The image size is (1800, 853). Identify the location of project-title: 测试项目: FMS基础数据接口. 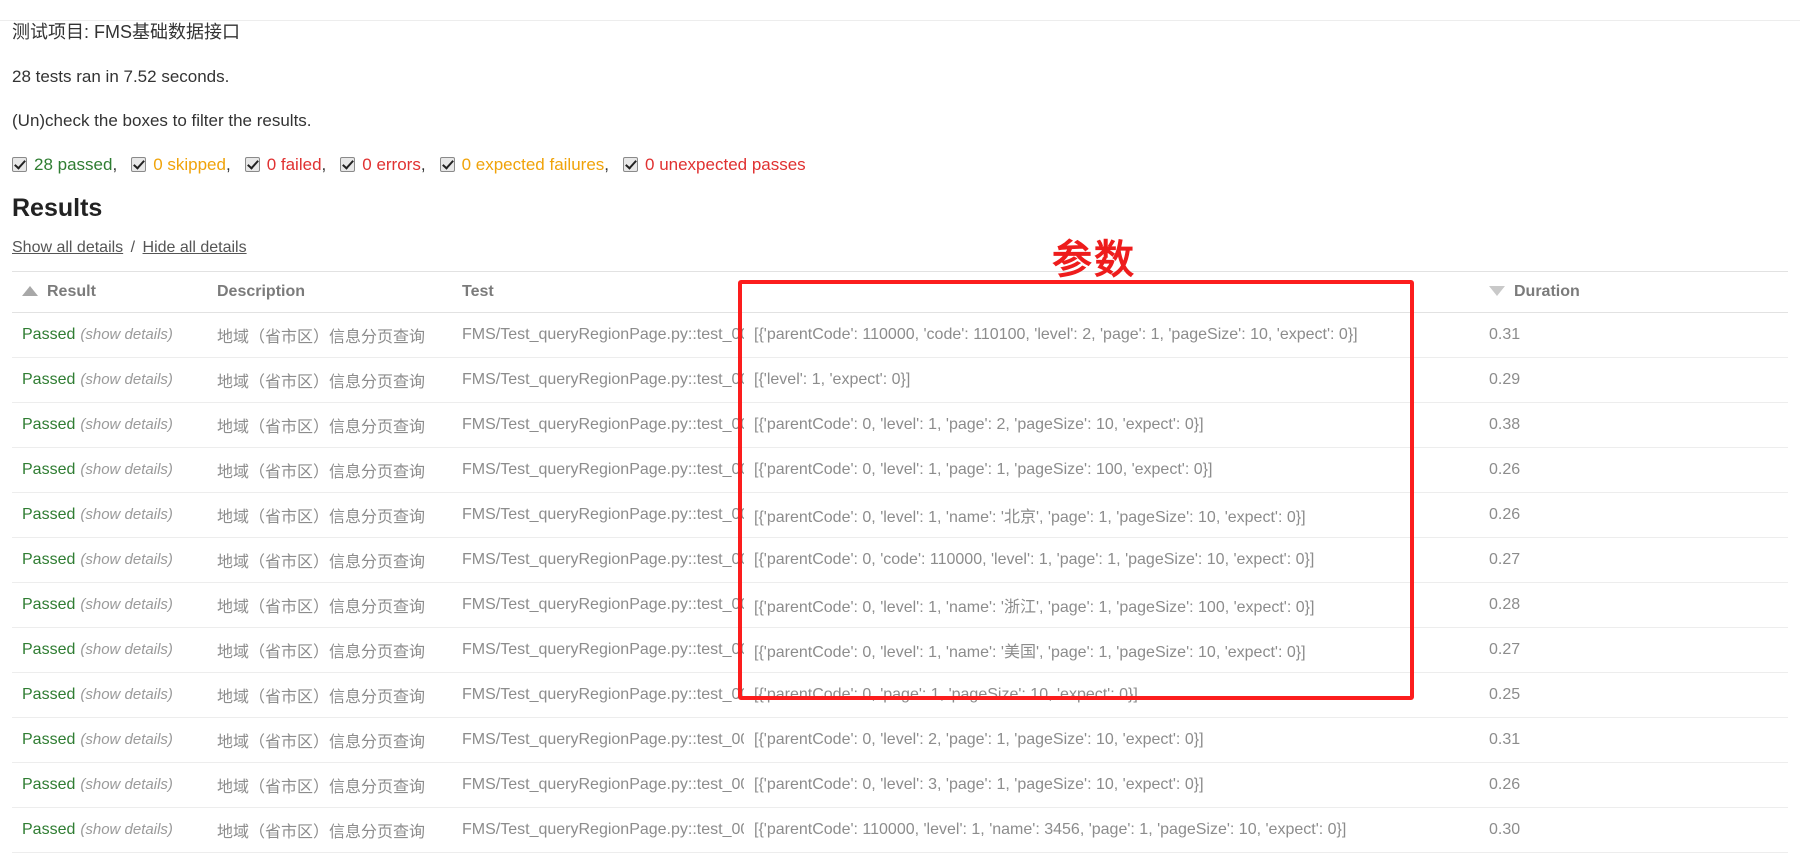
(126, 32).